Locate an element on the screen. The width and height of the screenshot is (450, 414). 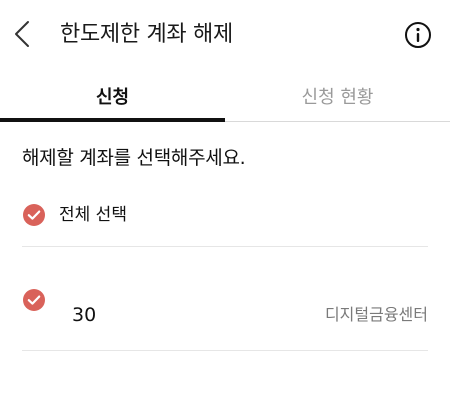
select-all-checkbox: 전체 선택 is located at coordinates (225, 215).